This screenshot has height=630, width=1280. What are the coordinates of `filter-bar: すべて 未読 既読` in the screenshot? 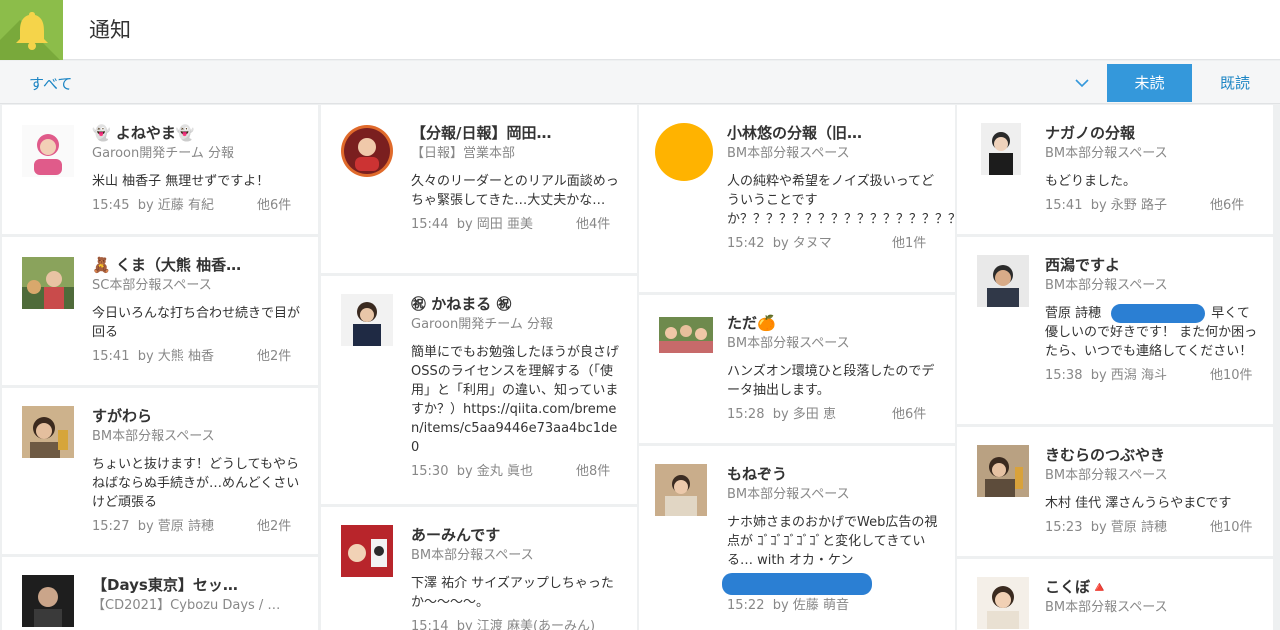 It's located at (640, 82).